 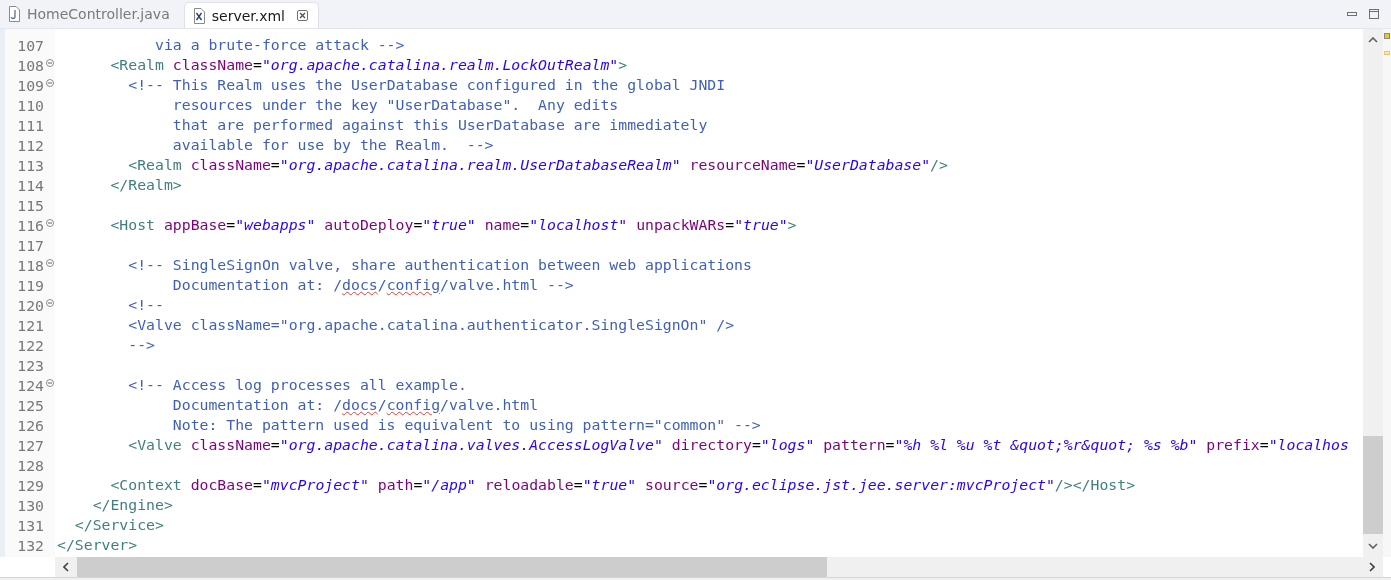 What do you see at coordinates (30, 85) in the screenshot?
I see `line-number: 109` at bounding box center [30, 85].